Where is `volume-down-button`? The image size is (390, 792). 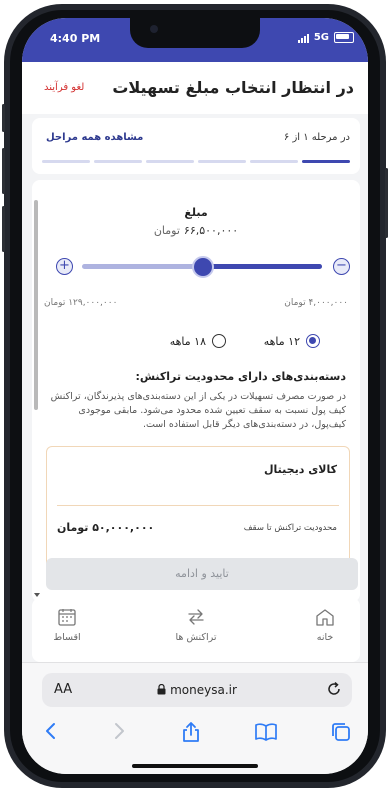
volume-down-button is located at coordinates (3, 229).